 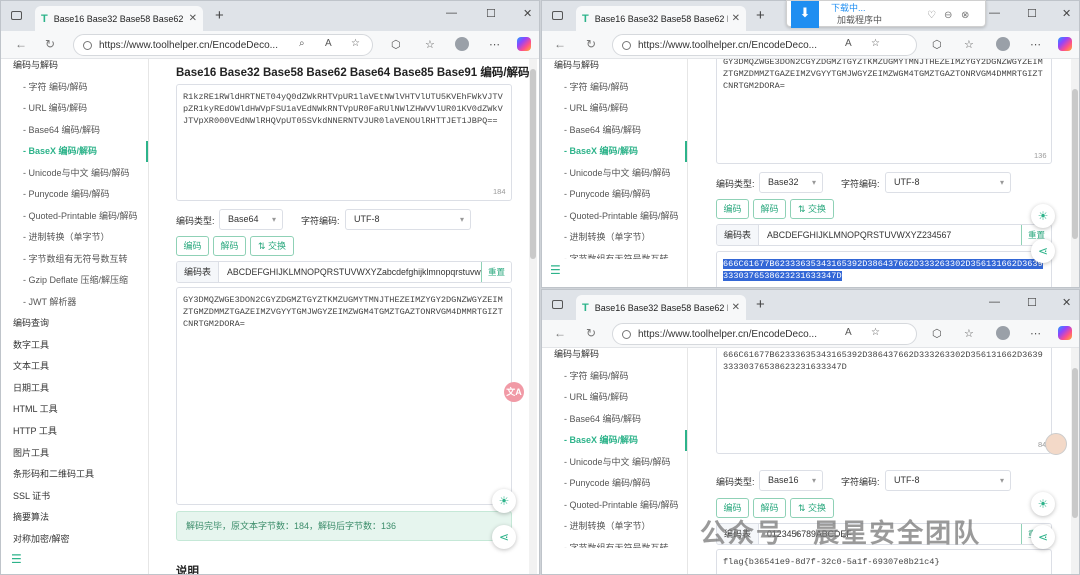 I want to click on sidebar-item-gzip: - Gzip Deflate 压缩/解压缩, so click(x=74, y=280).